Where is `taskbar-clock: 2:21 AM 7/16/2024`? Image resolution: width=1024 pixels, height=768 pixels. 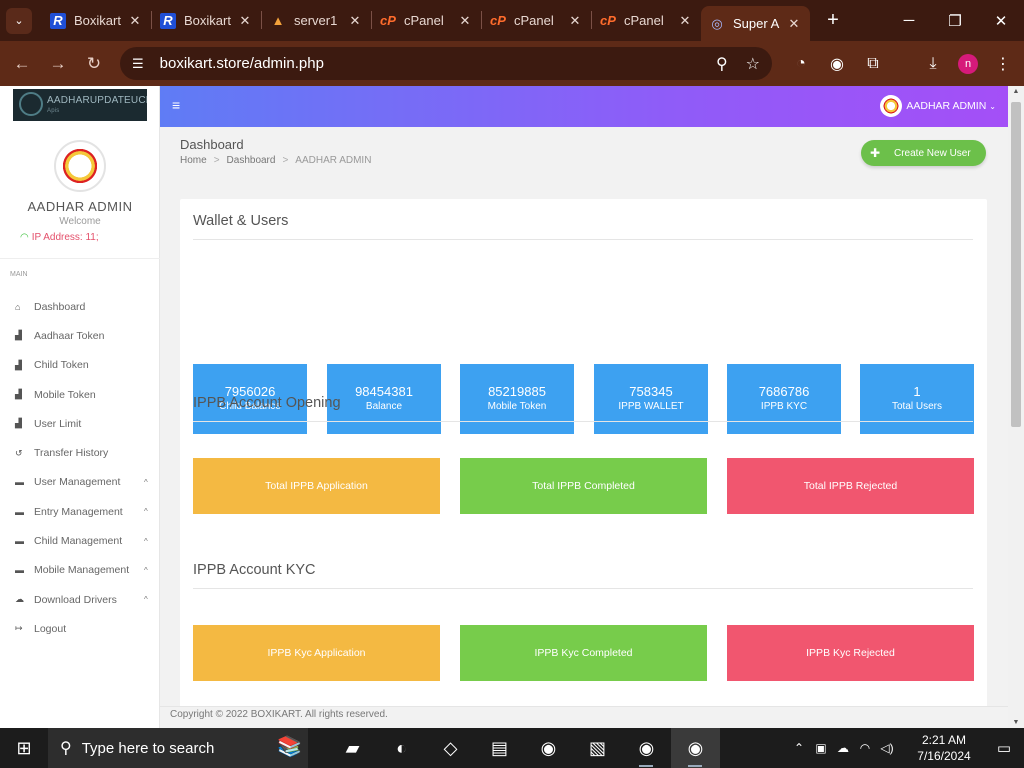 taskbar-clock: 2:21 AM 7/16/2024 is located at coordinates (944, 748).